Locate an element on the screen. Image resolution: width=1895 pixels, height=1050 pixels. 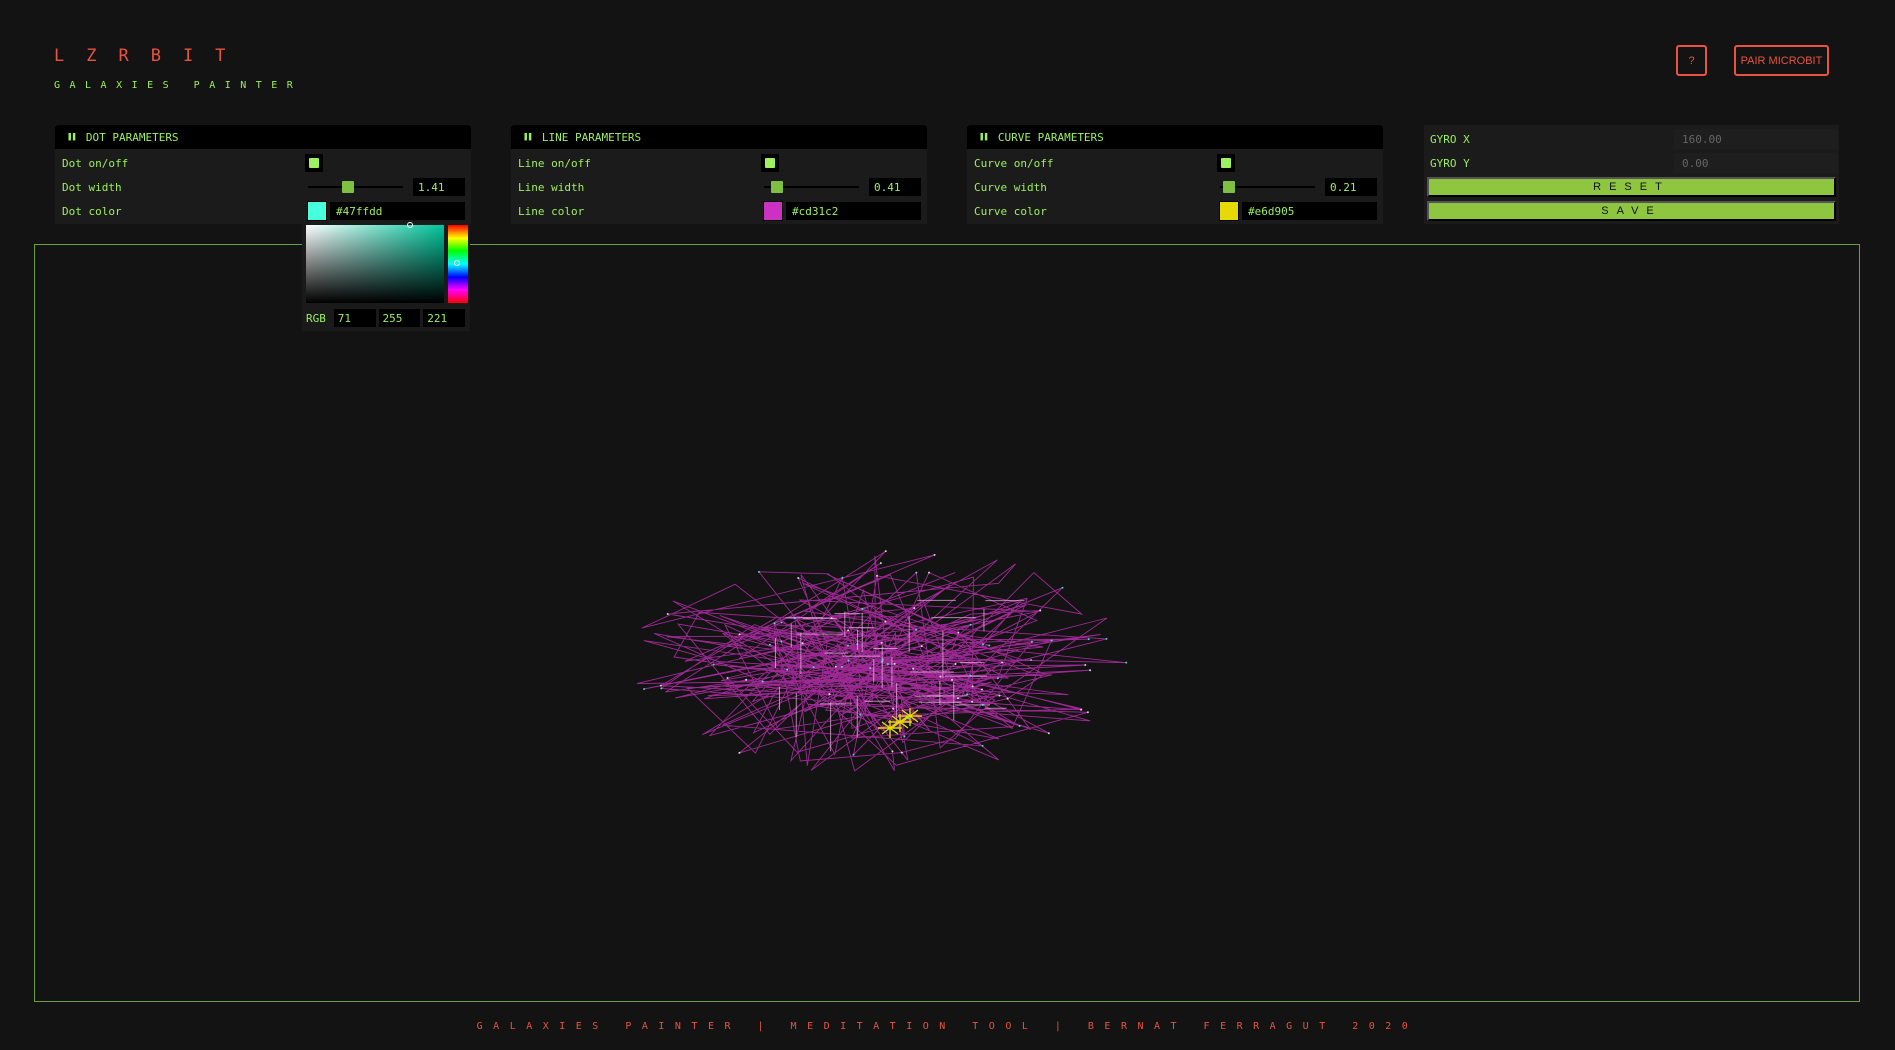
red-input: 71 is located at coordinates (354, 318).